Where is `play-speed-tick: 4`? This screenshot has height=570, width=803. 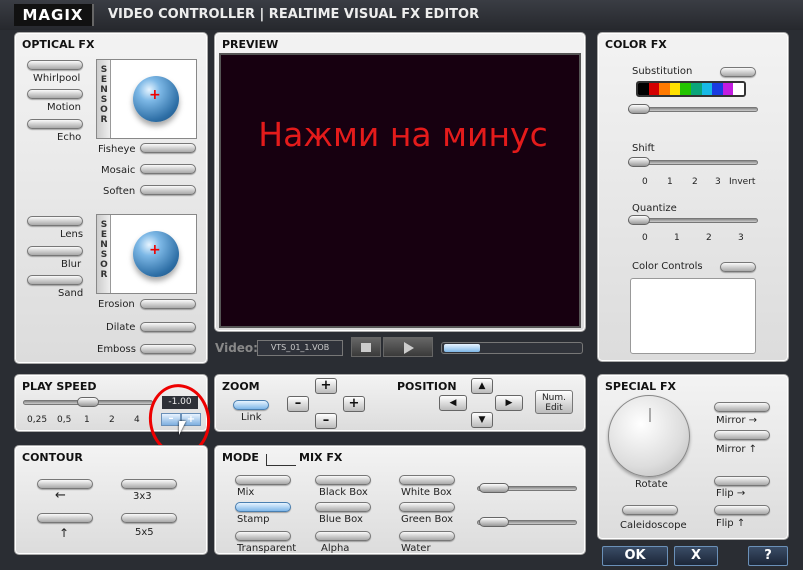 play-speed-tick: 4 is located at coordinates (137, 420).